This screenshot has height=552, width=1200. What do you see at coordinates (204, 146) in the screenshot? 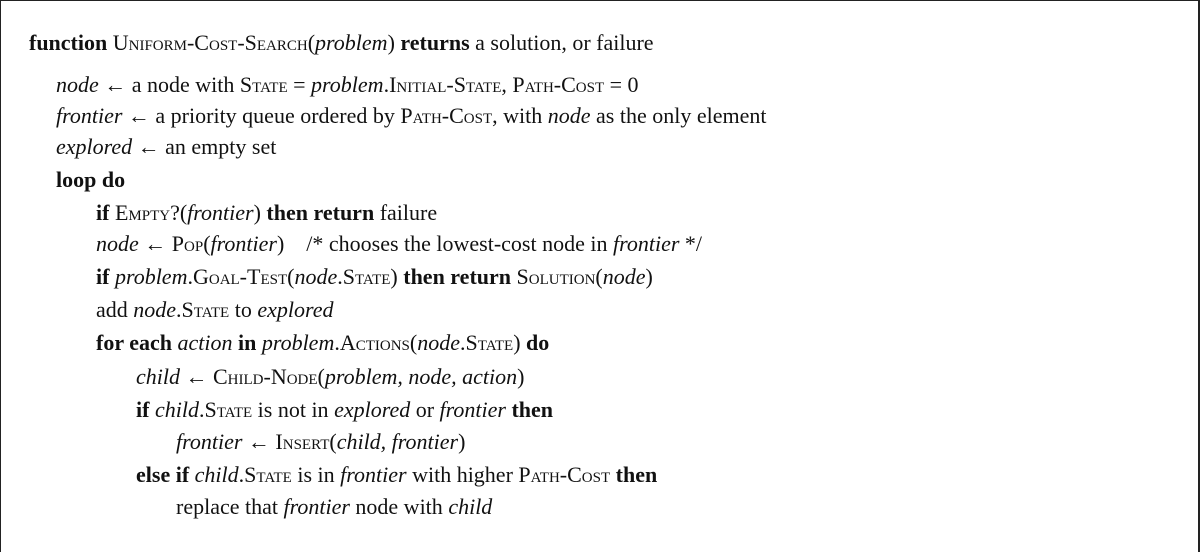
I see `text: ← an empty set` at bounding box center [204, 146].